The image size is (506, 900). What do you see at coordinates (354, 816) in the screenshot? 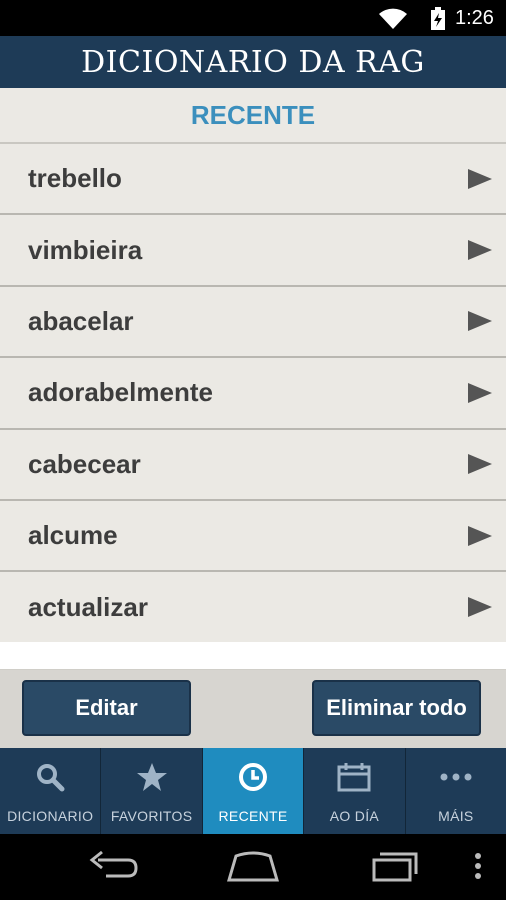
I see `tab-label: AO DÍA` at bounding box center [354, 816].